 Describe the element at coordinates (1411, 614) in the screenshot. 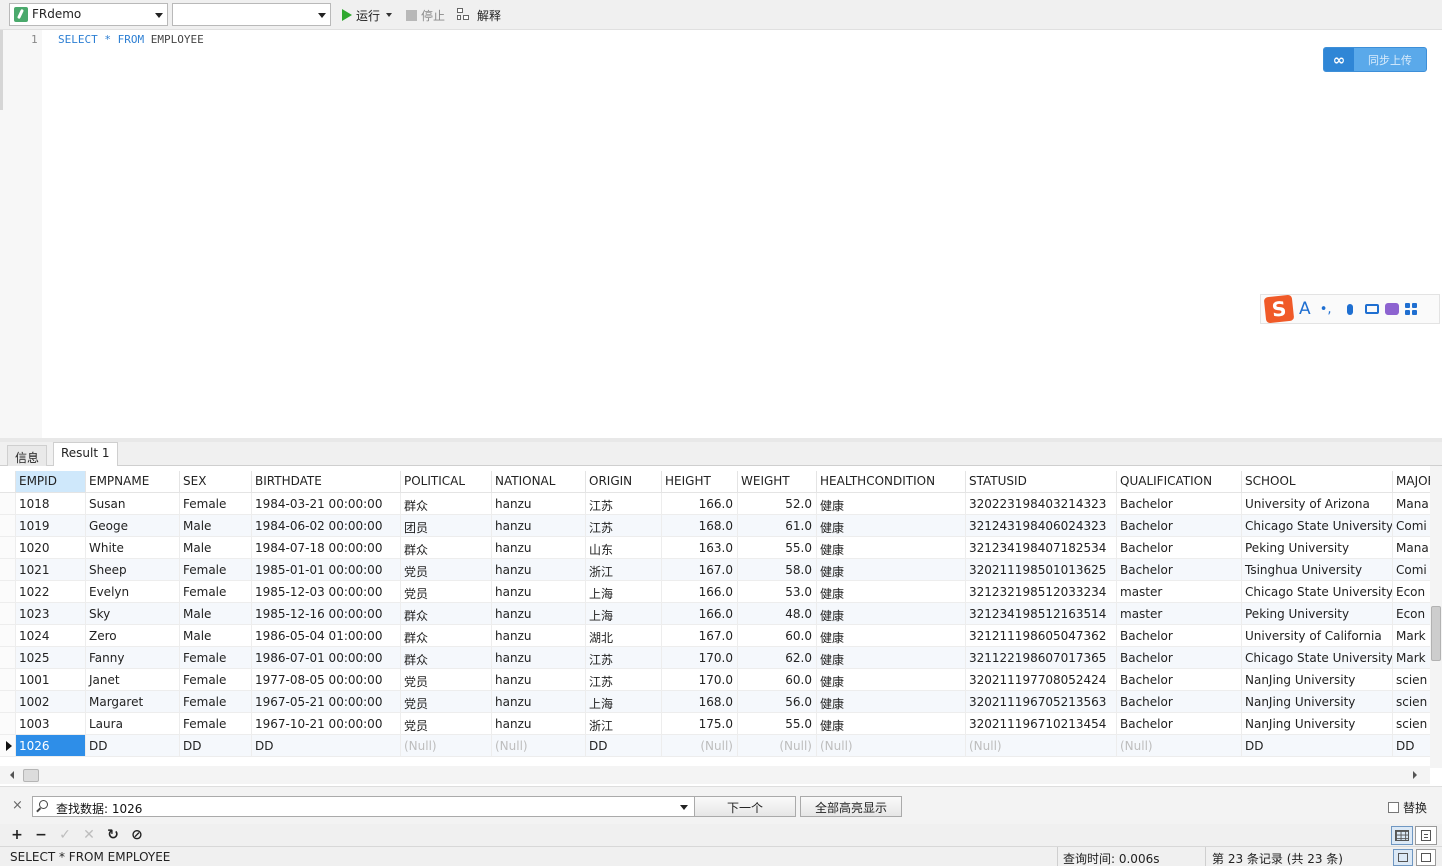

I see `cell-major: Econ` at that location.